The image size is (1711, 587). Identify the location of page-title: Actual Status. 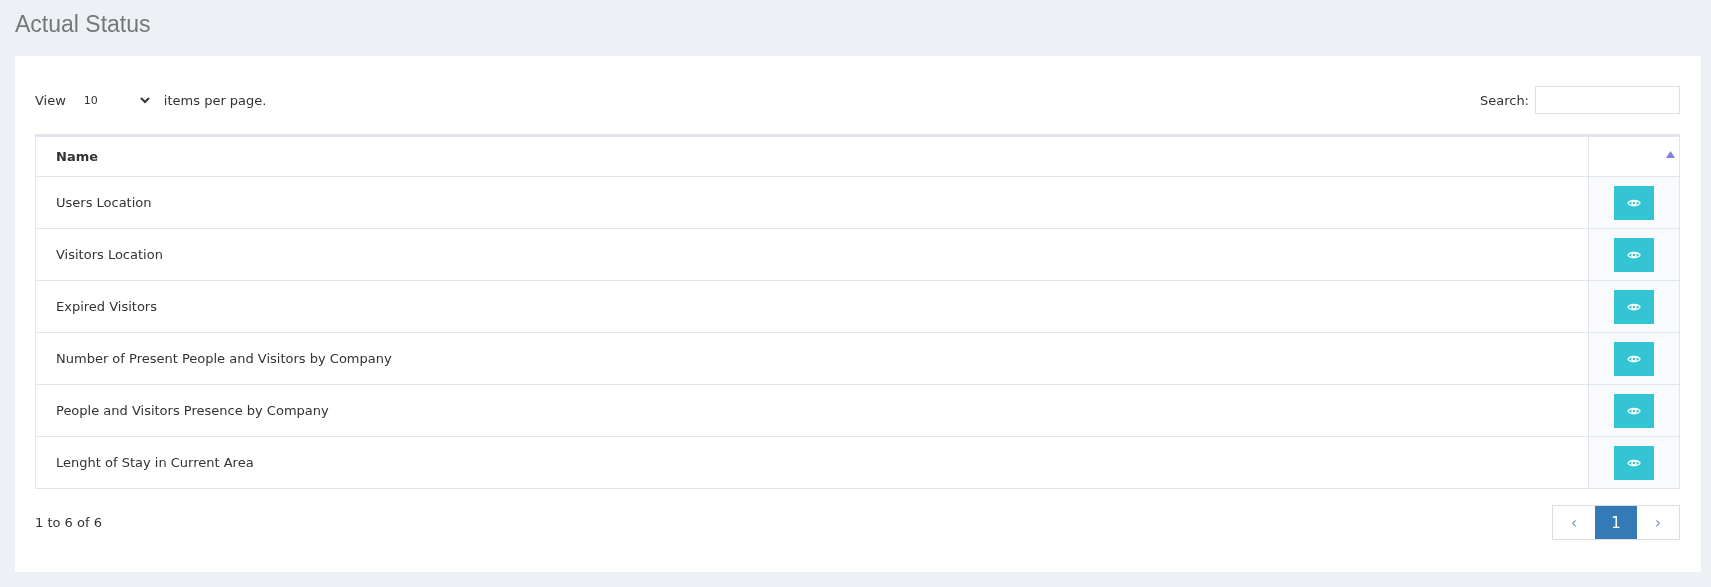
(83, 24).